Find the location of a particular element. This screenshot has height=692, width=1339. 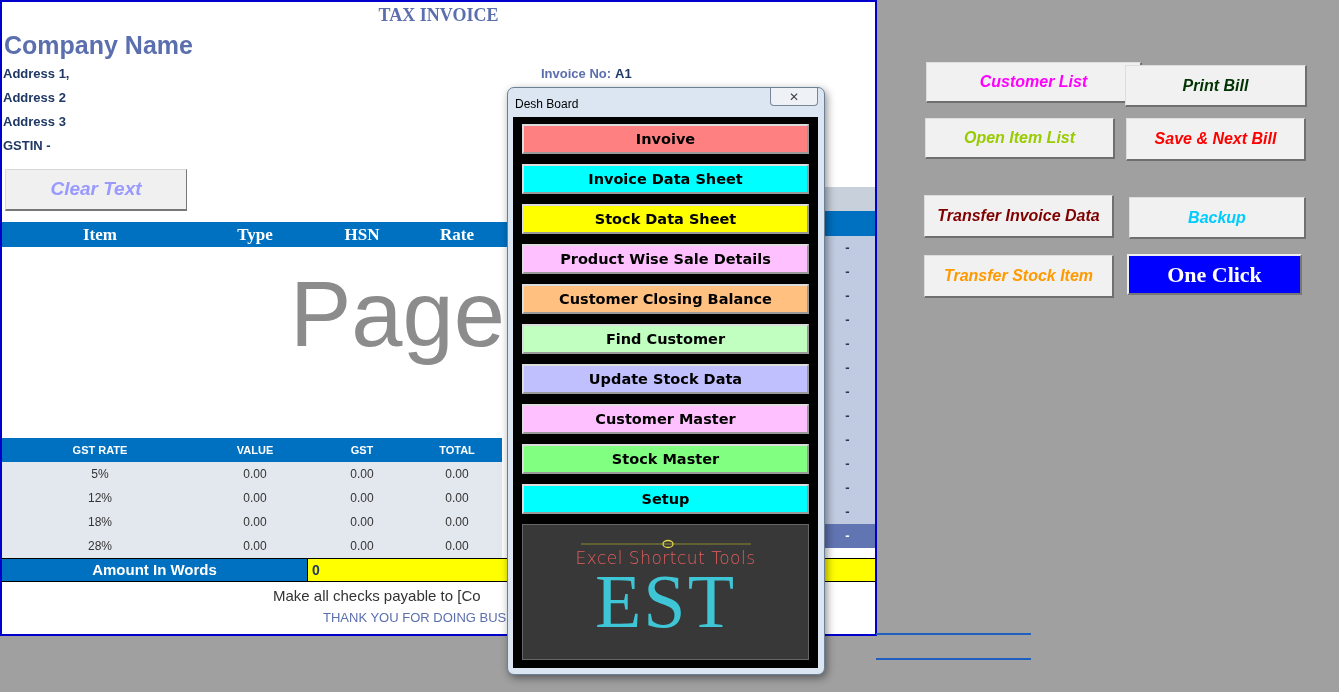

close-button: ✕ is located at coordinates (794, 97).